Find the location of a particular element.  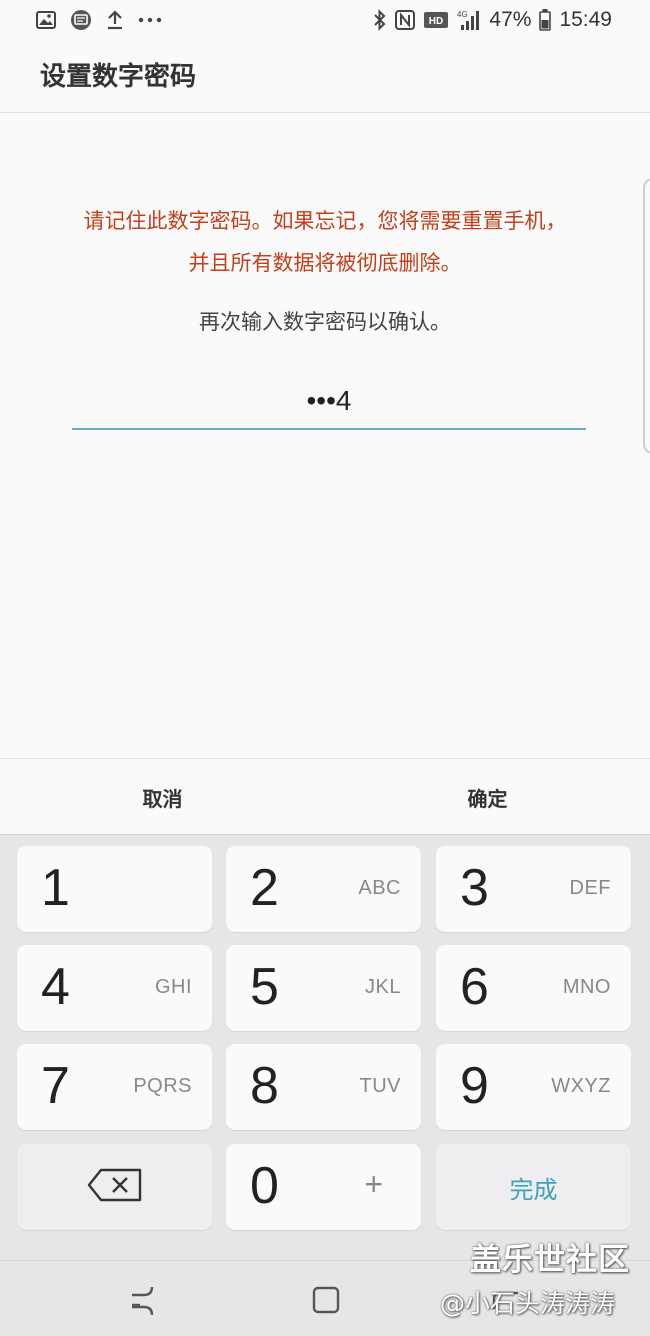

key-7: 7 PQRS is located at coordinates (114, 1087).